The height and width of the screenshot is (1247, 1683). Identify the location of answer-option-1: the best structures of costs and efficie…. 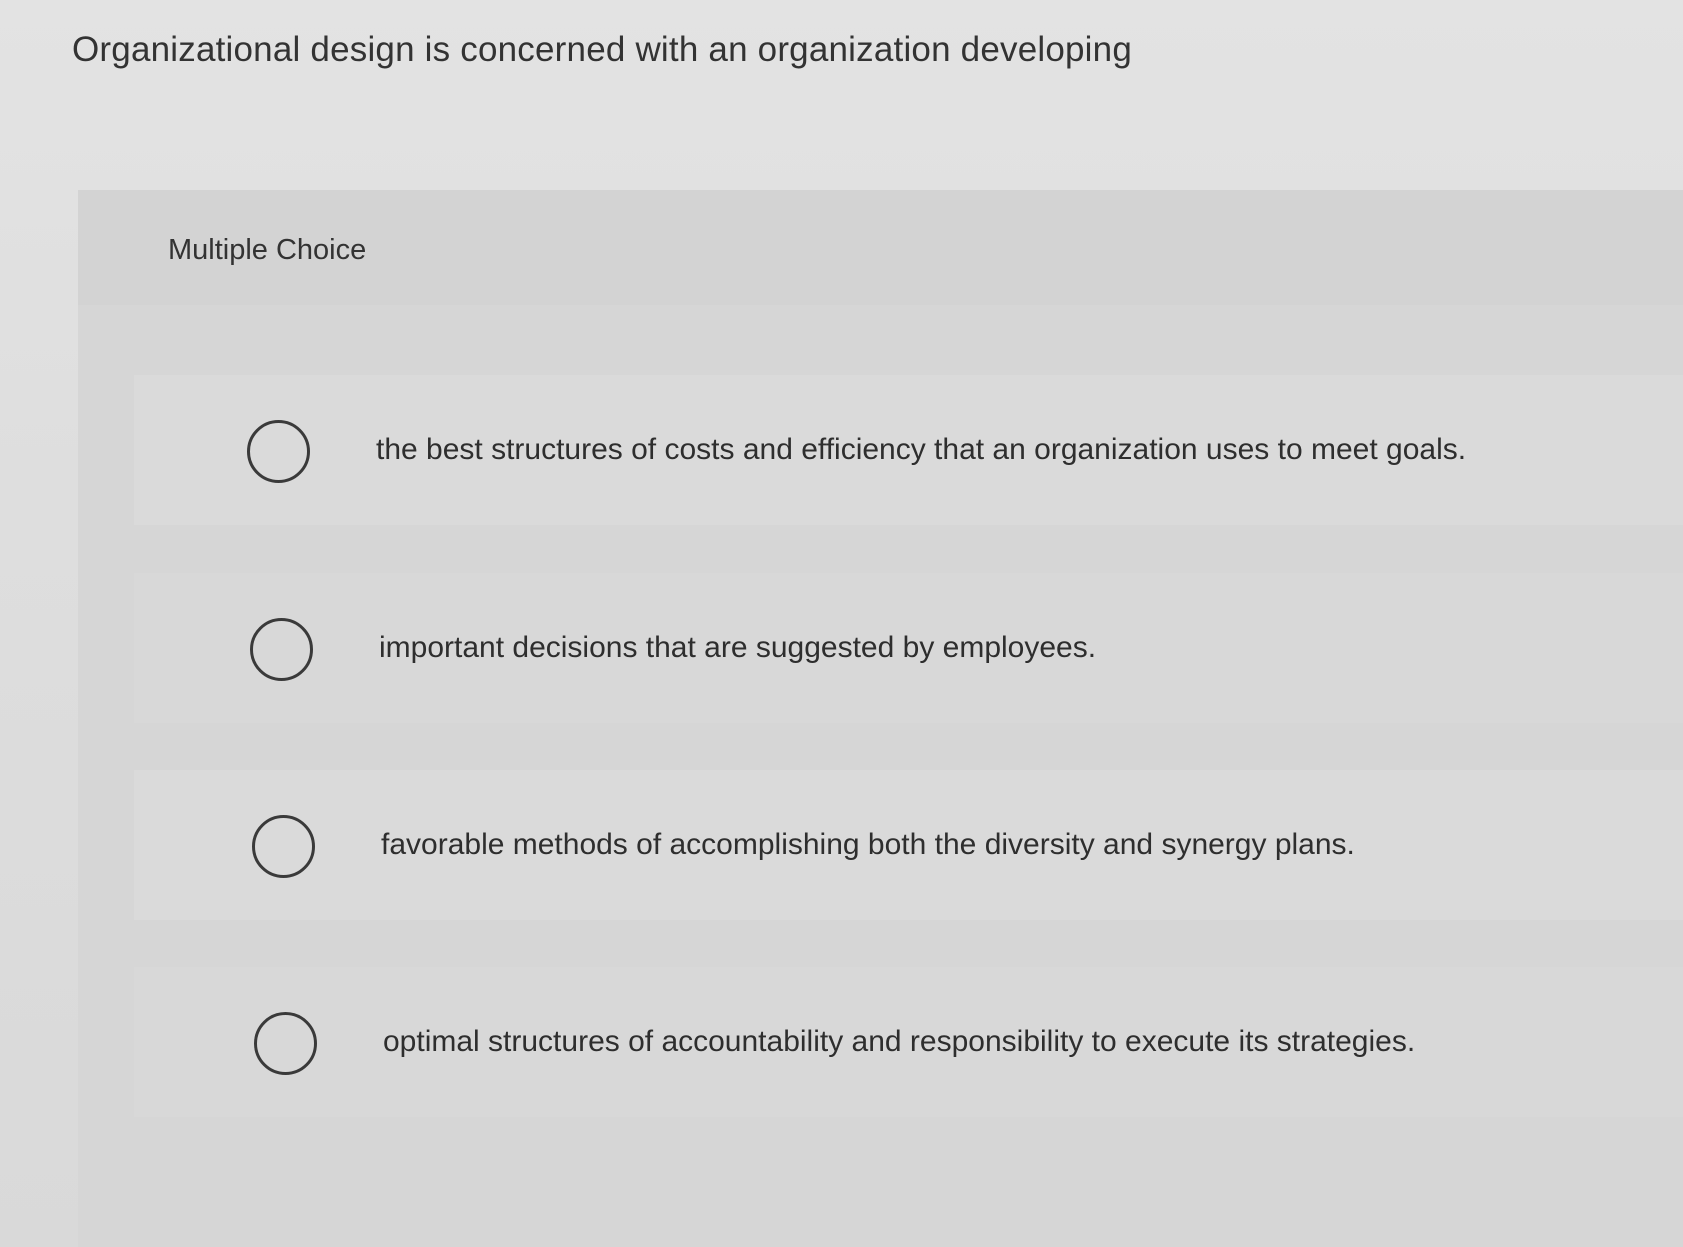
(908, 450).